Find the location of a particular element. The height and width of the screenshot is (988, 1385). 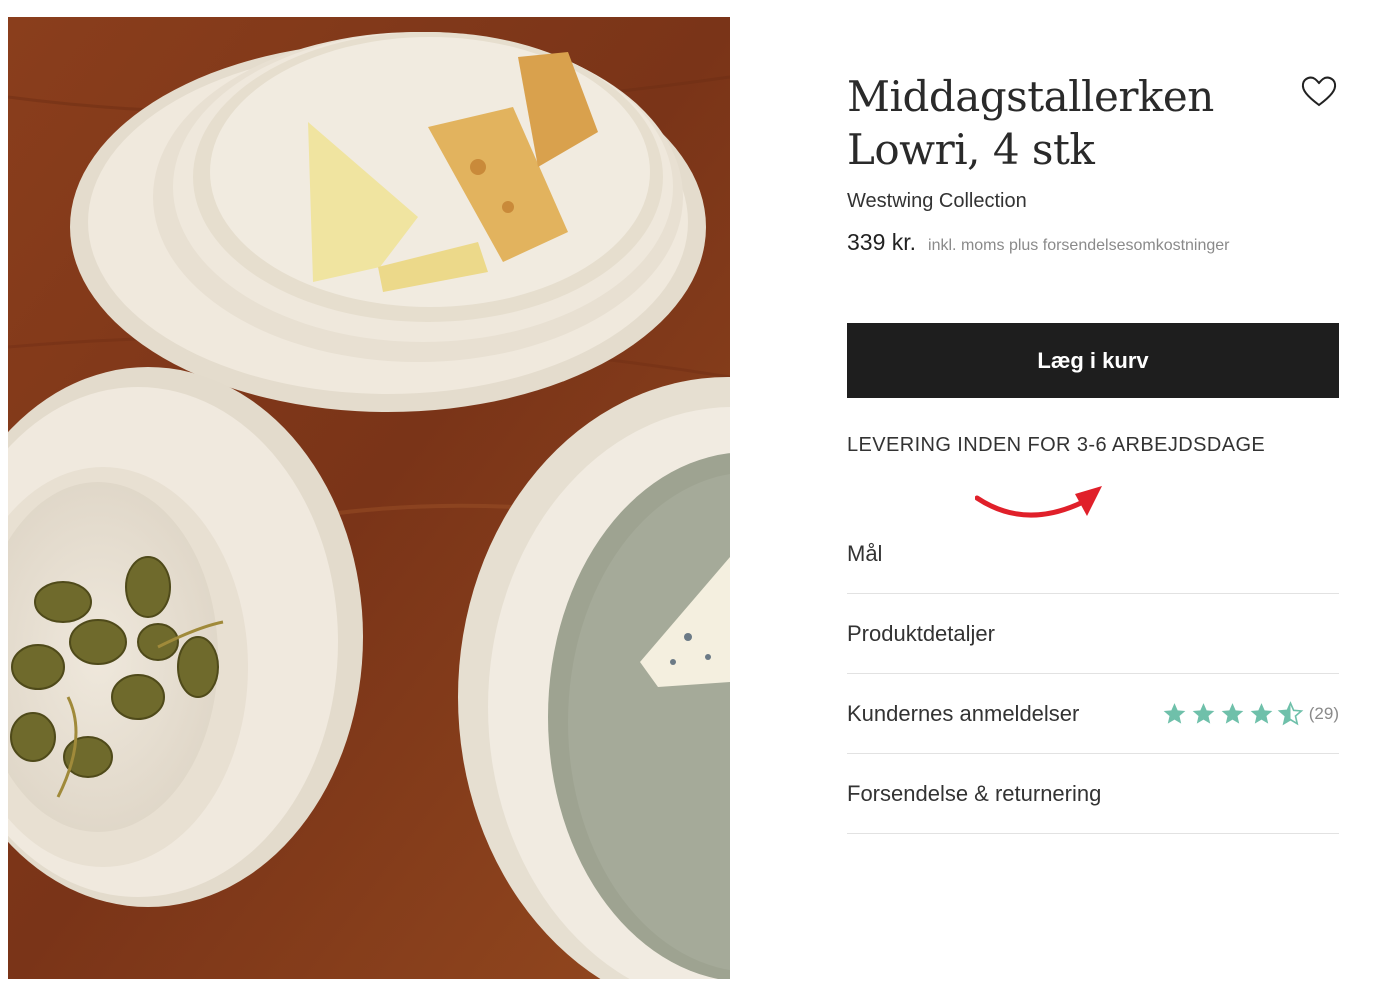

accordion-label: Produktdetaljer is located at coordinates (921, 633).